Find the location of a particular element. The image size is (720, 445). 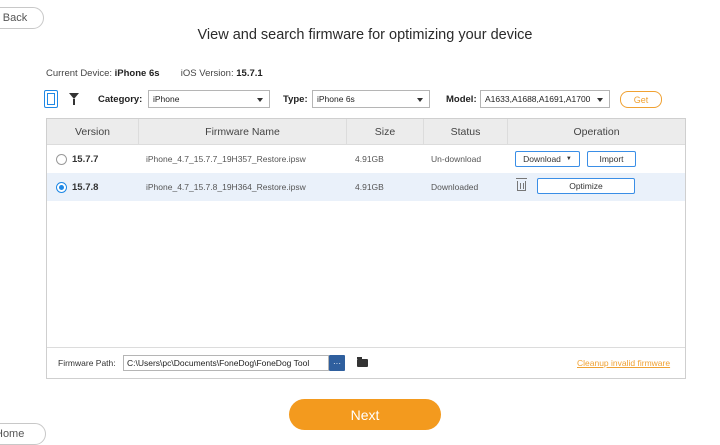

phone-icon is located at coordinates (51, 99).